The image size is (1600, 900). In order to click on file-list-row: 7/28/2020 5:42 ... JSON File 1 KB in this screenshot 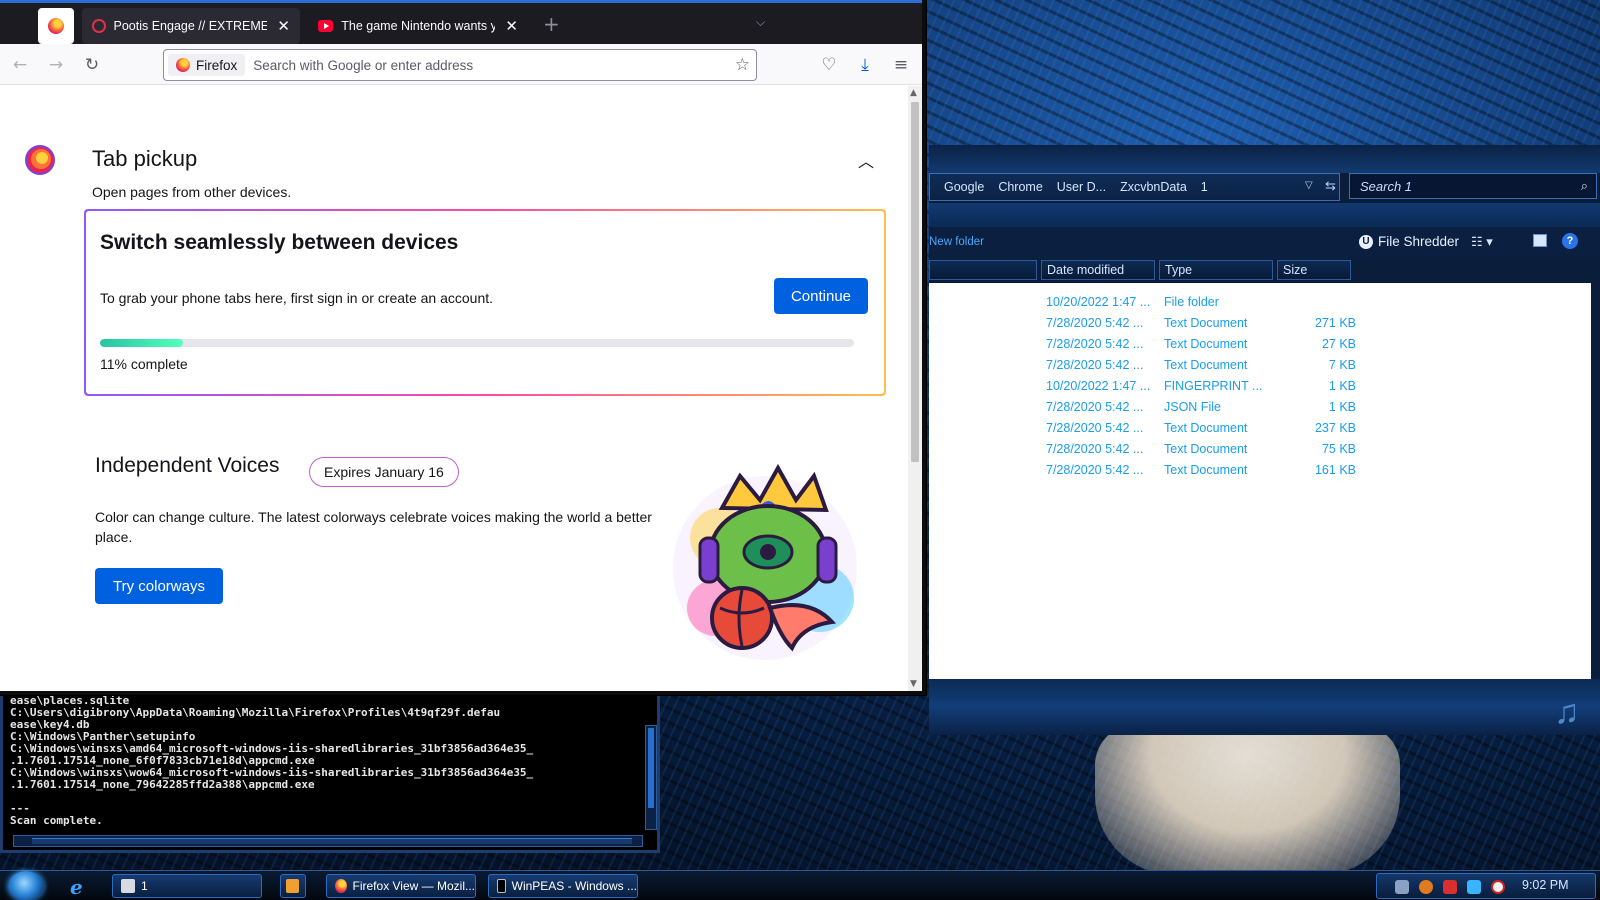, I will do `click(1260, 408)`.